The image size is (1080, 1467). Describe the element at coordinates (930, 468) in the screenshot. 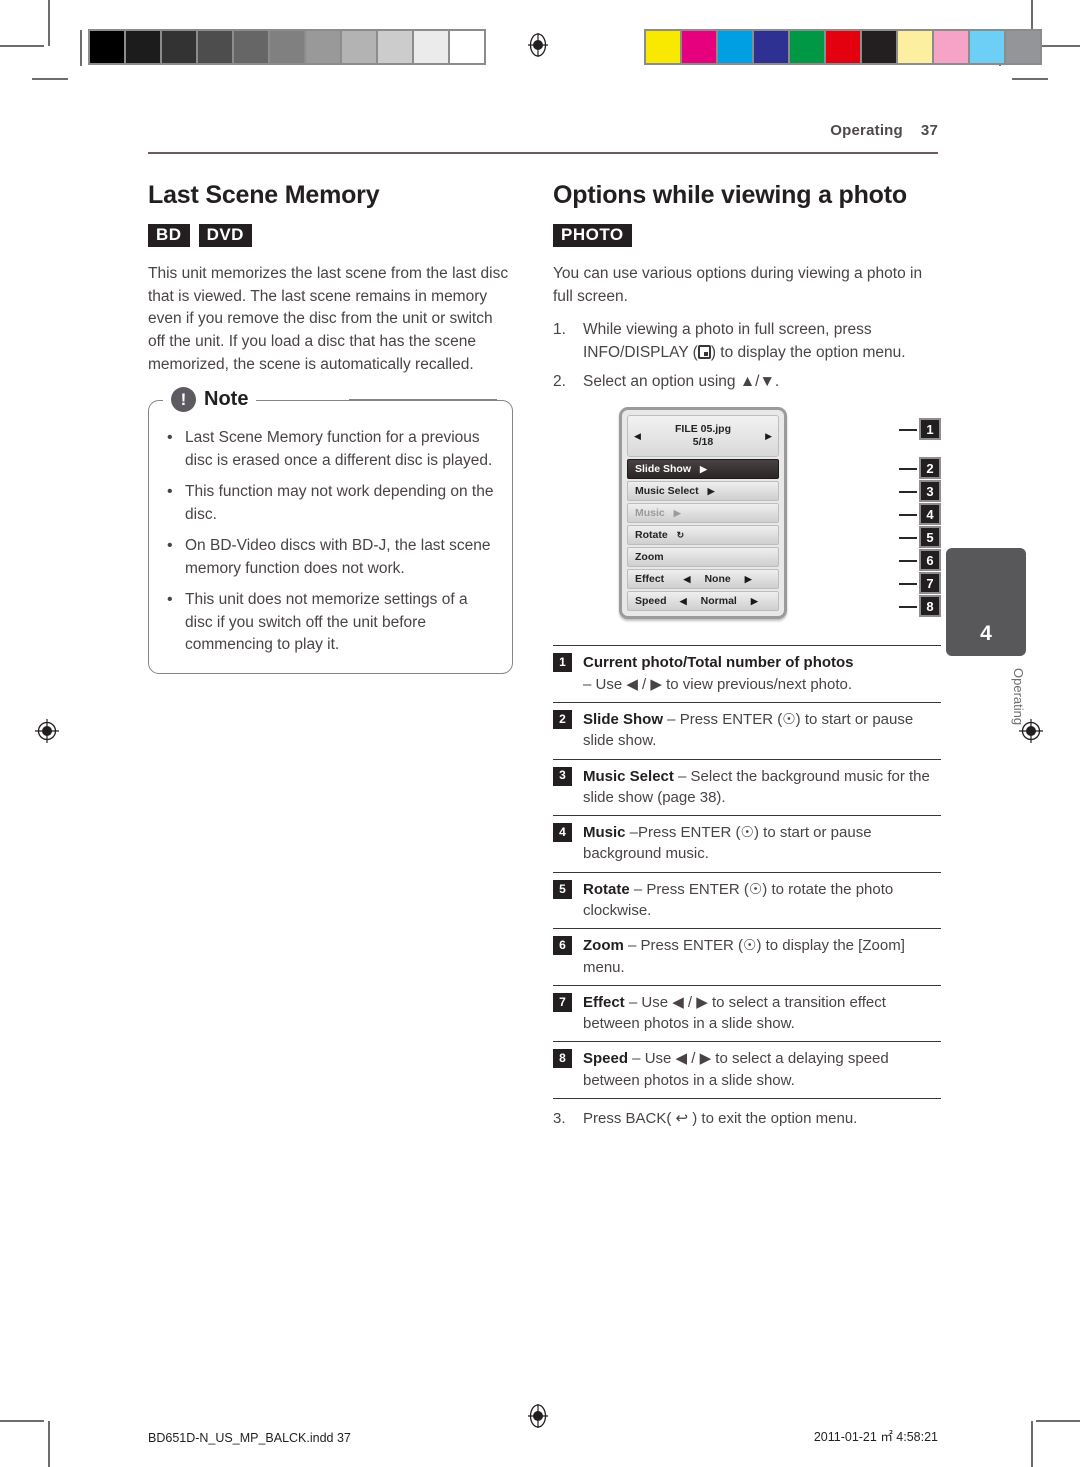

I see `callout-2: 2` at that location.